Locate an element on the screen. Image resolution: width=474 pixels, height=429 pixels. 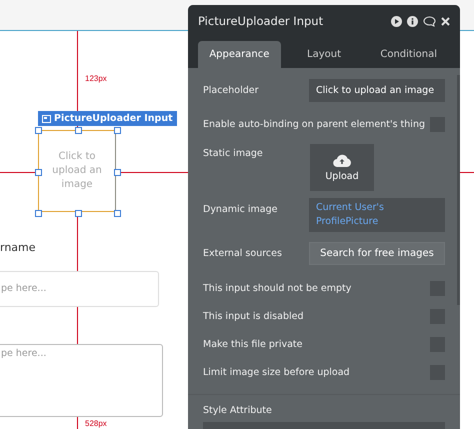
field-label: External sources is located at coordinates (242, 253).